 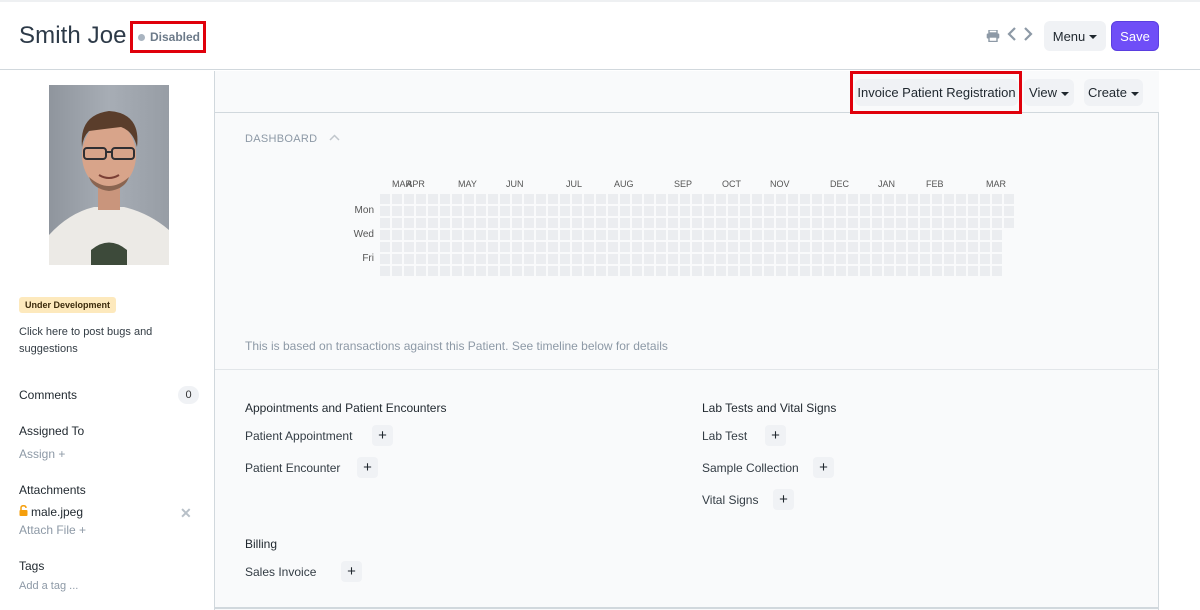 I want to click on post-bugs-link: Click here to post bugs and suggestions, so click(x=94, y=341).